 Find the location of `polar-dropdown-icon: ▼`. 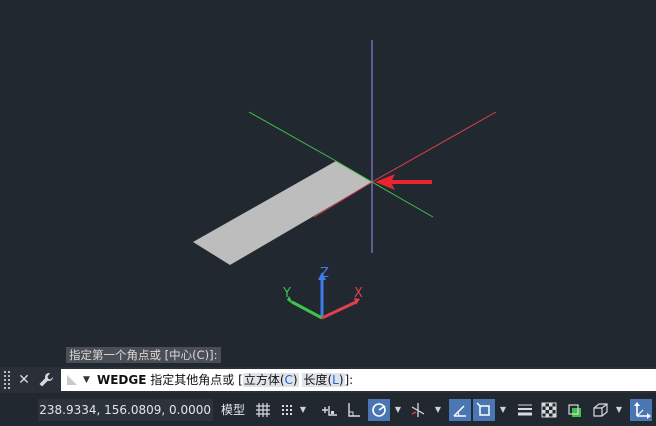

polar-dropdown-icon: ▼ is located at coordinates (398, 410).